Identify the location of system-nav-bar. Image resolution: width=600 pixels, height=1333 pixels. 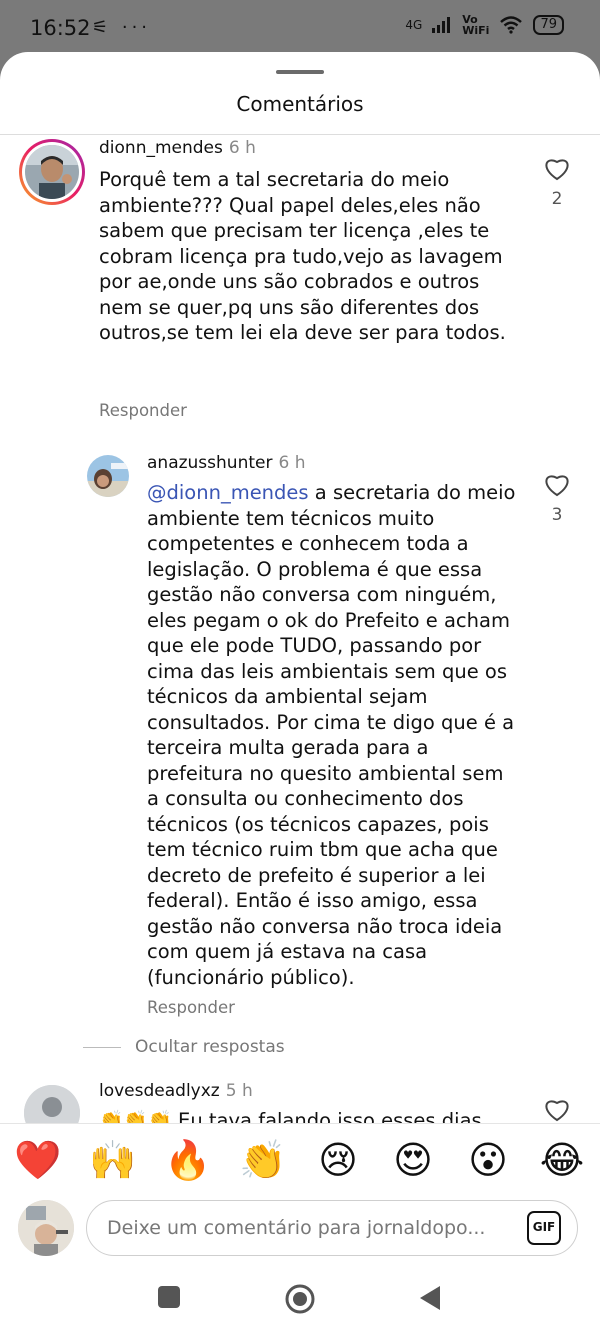
(300, 1300).